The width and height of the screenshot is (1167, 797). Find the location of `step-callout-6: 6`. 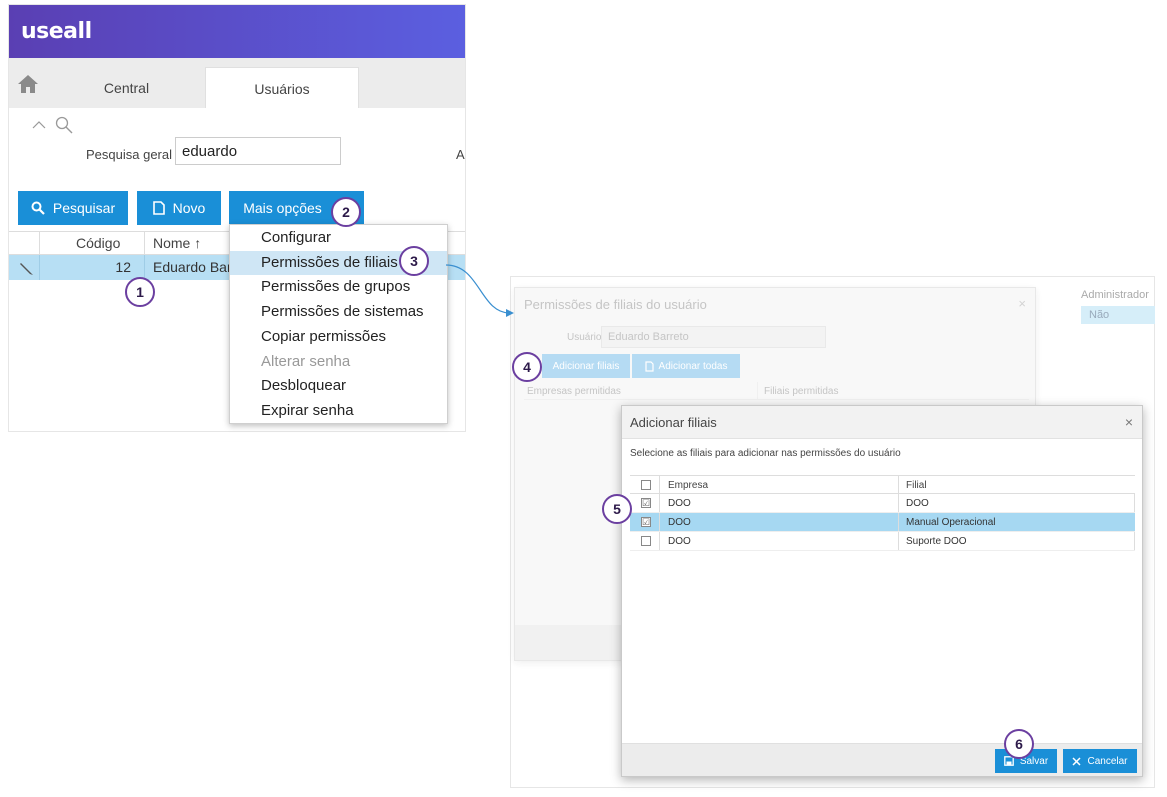

step-callout-6: 6 is located at coordinates (1019, 744).